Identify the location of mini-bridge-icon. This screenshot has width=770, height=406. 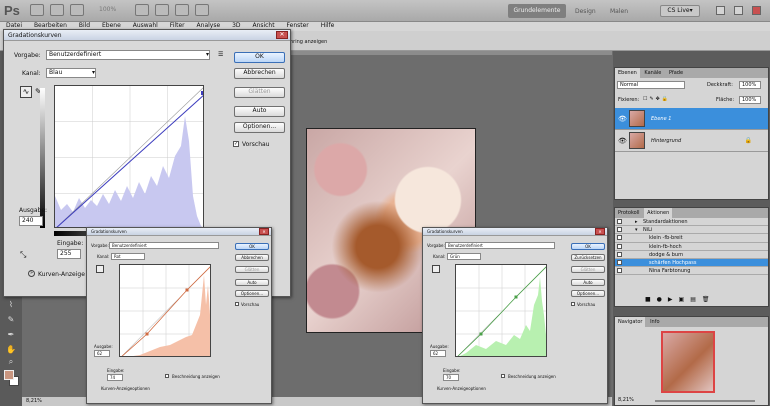
(57, 10).